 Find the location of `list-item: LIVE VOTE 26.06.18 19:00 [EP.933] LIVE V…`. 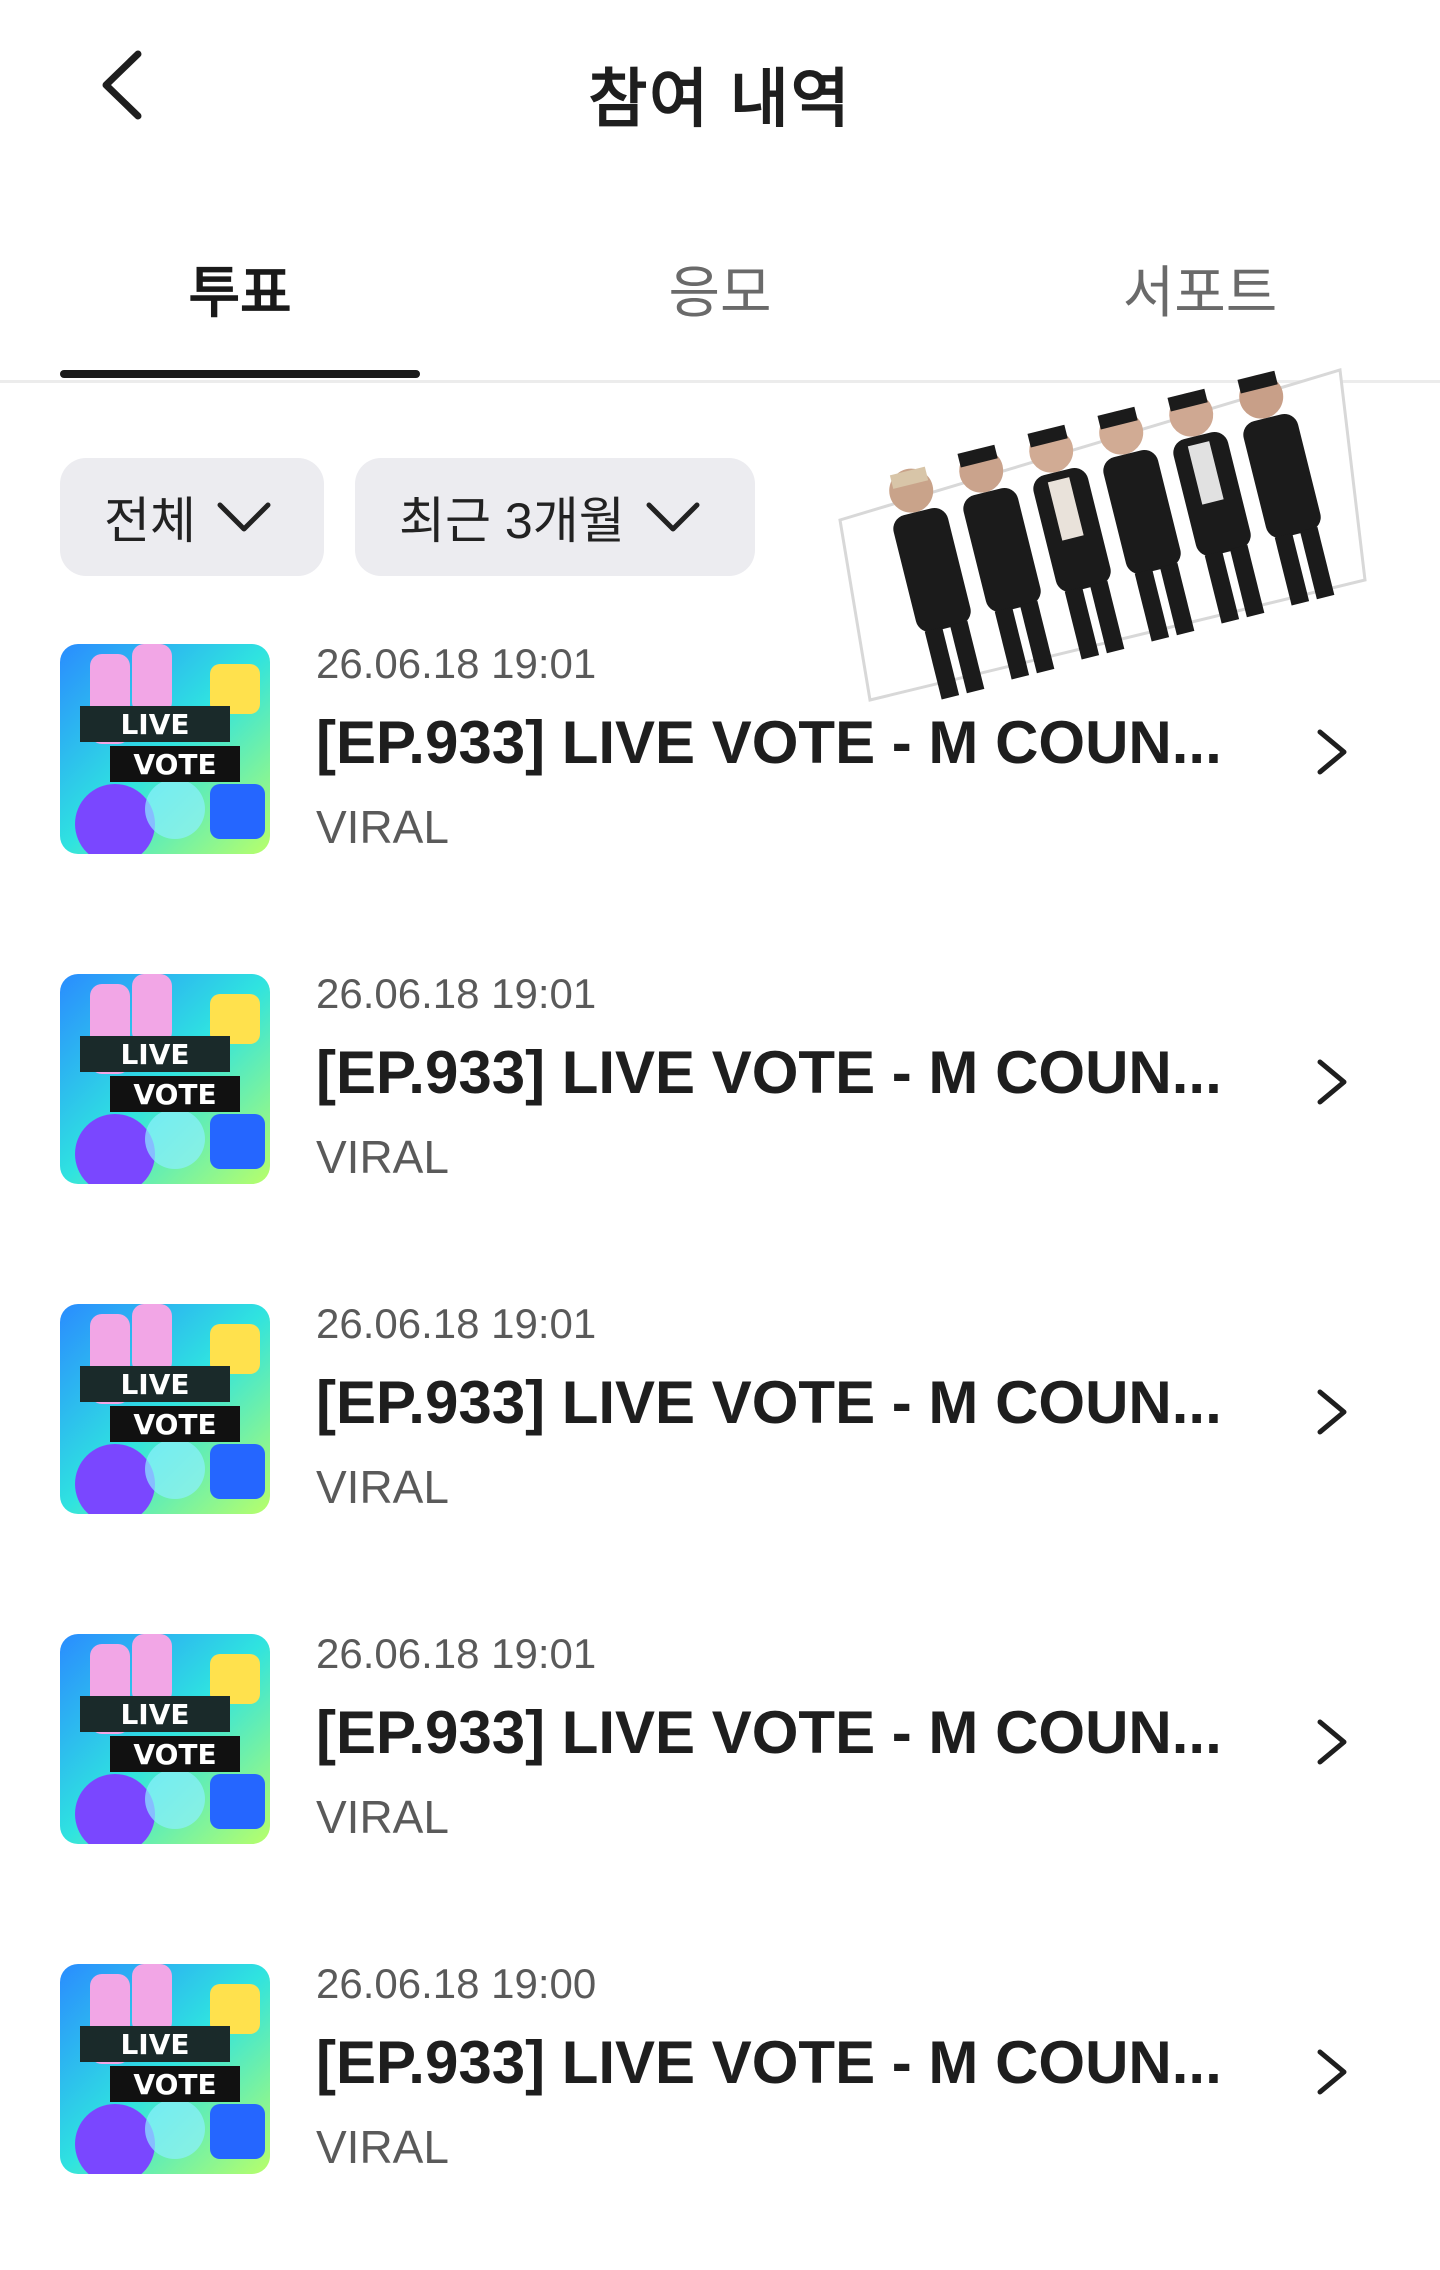

list-item: LIVE VOTE 26.06.18 19:00 [EP.933] LIVE V… is located at coordinates (720, 2085).